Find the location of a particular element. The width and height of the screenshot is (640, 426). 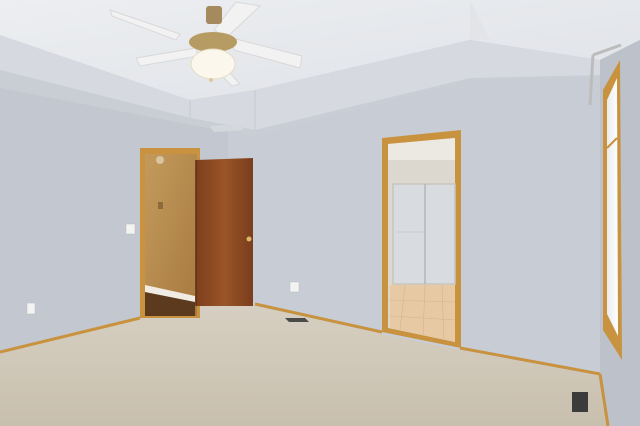

wall-outlet-back is located at coordinates (294, 287).